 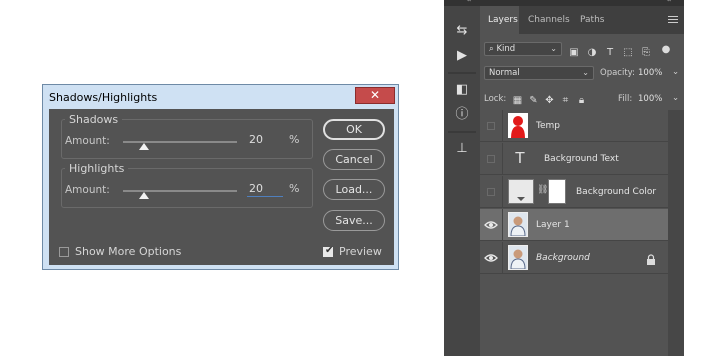 I want to click on lock-all-icon: 🔒︎, so click(x=581, y=100).